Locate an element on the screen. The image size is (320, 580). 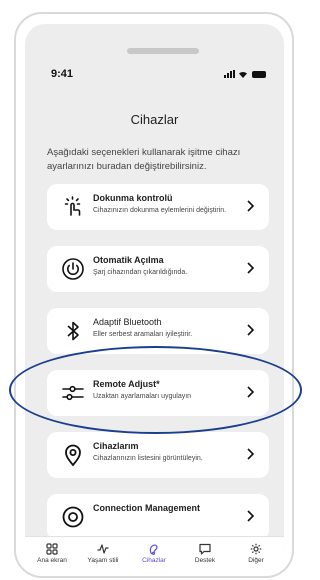
tab-label: Yaşam stili is located at coordinates (103, 560).